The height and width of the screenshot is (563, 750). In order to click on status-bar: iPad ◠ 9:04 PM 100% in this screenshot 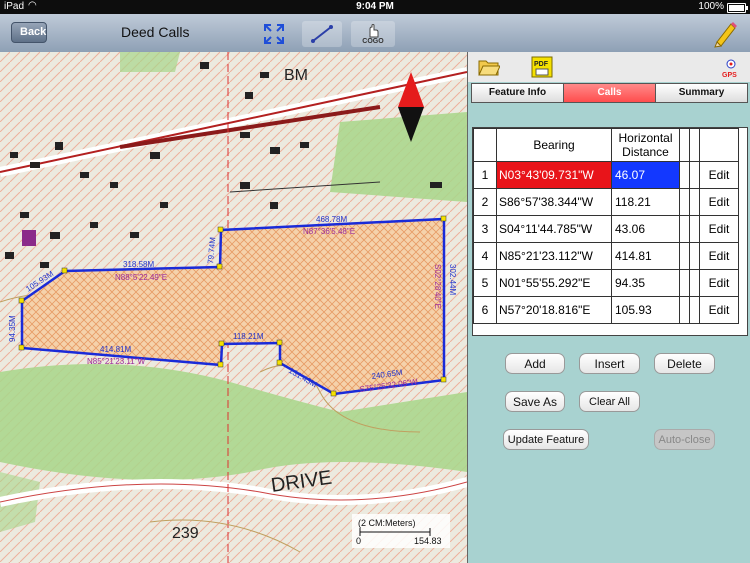, I will do `click(375, 7)`.